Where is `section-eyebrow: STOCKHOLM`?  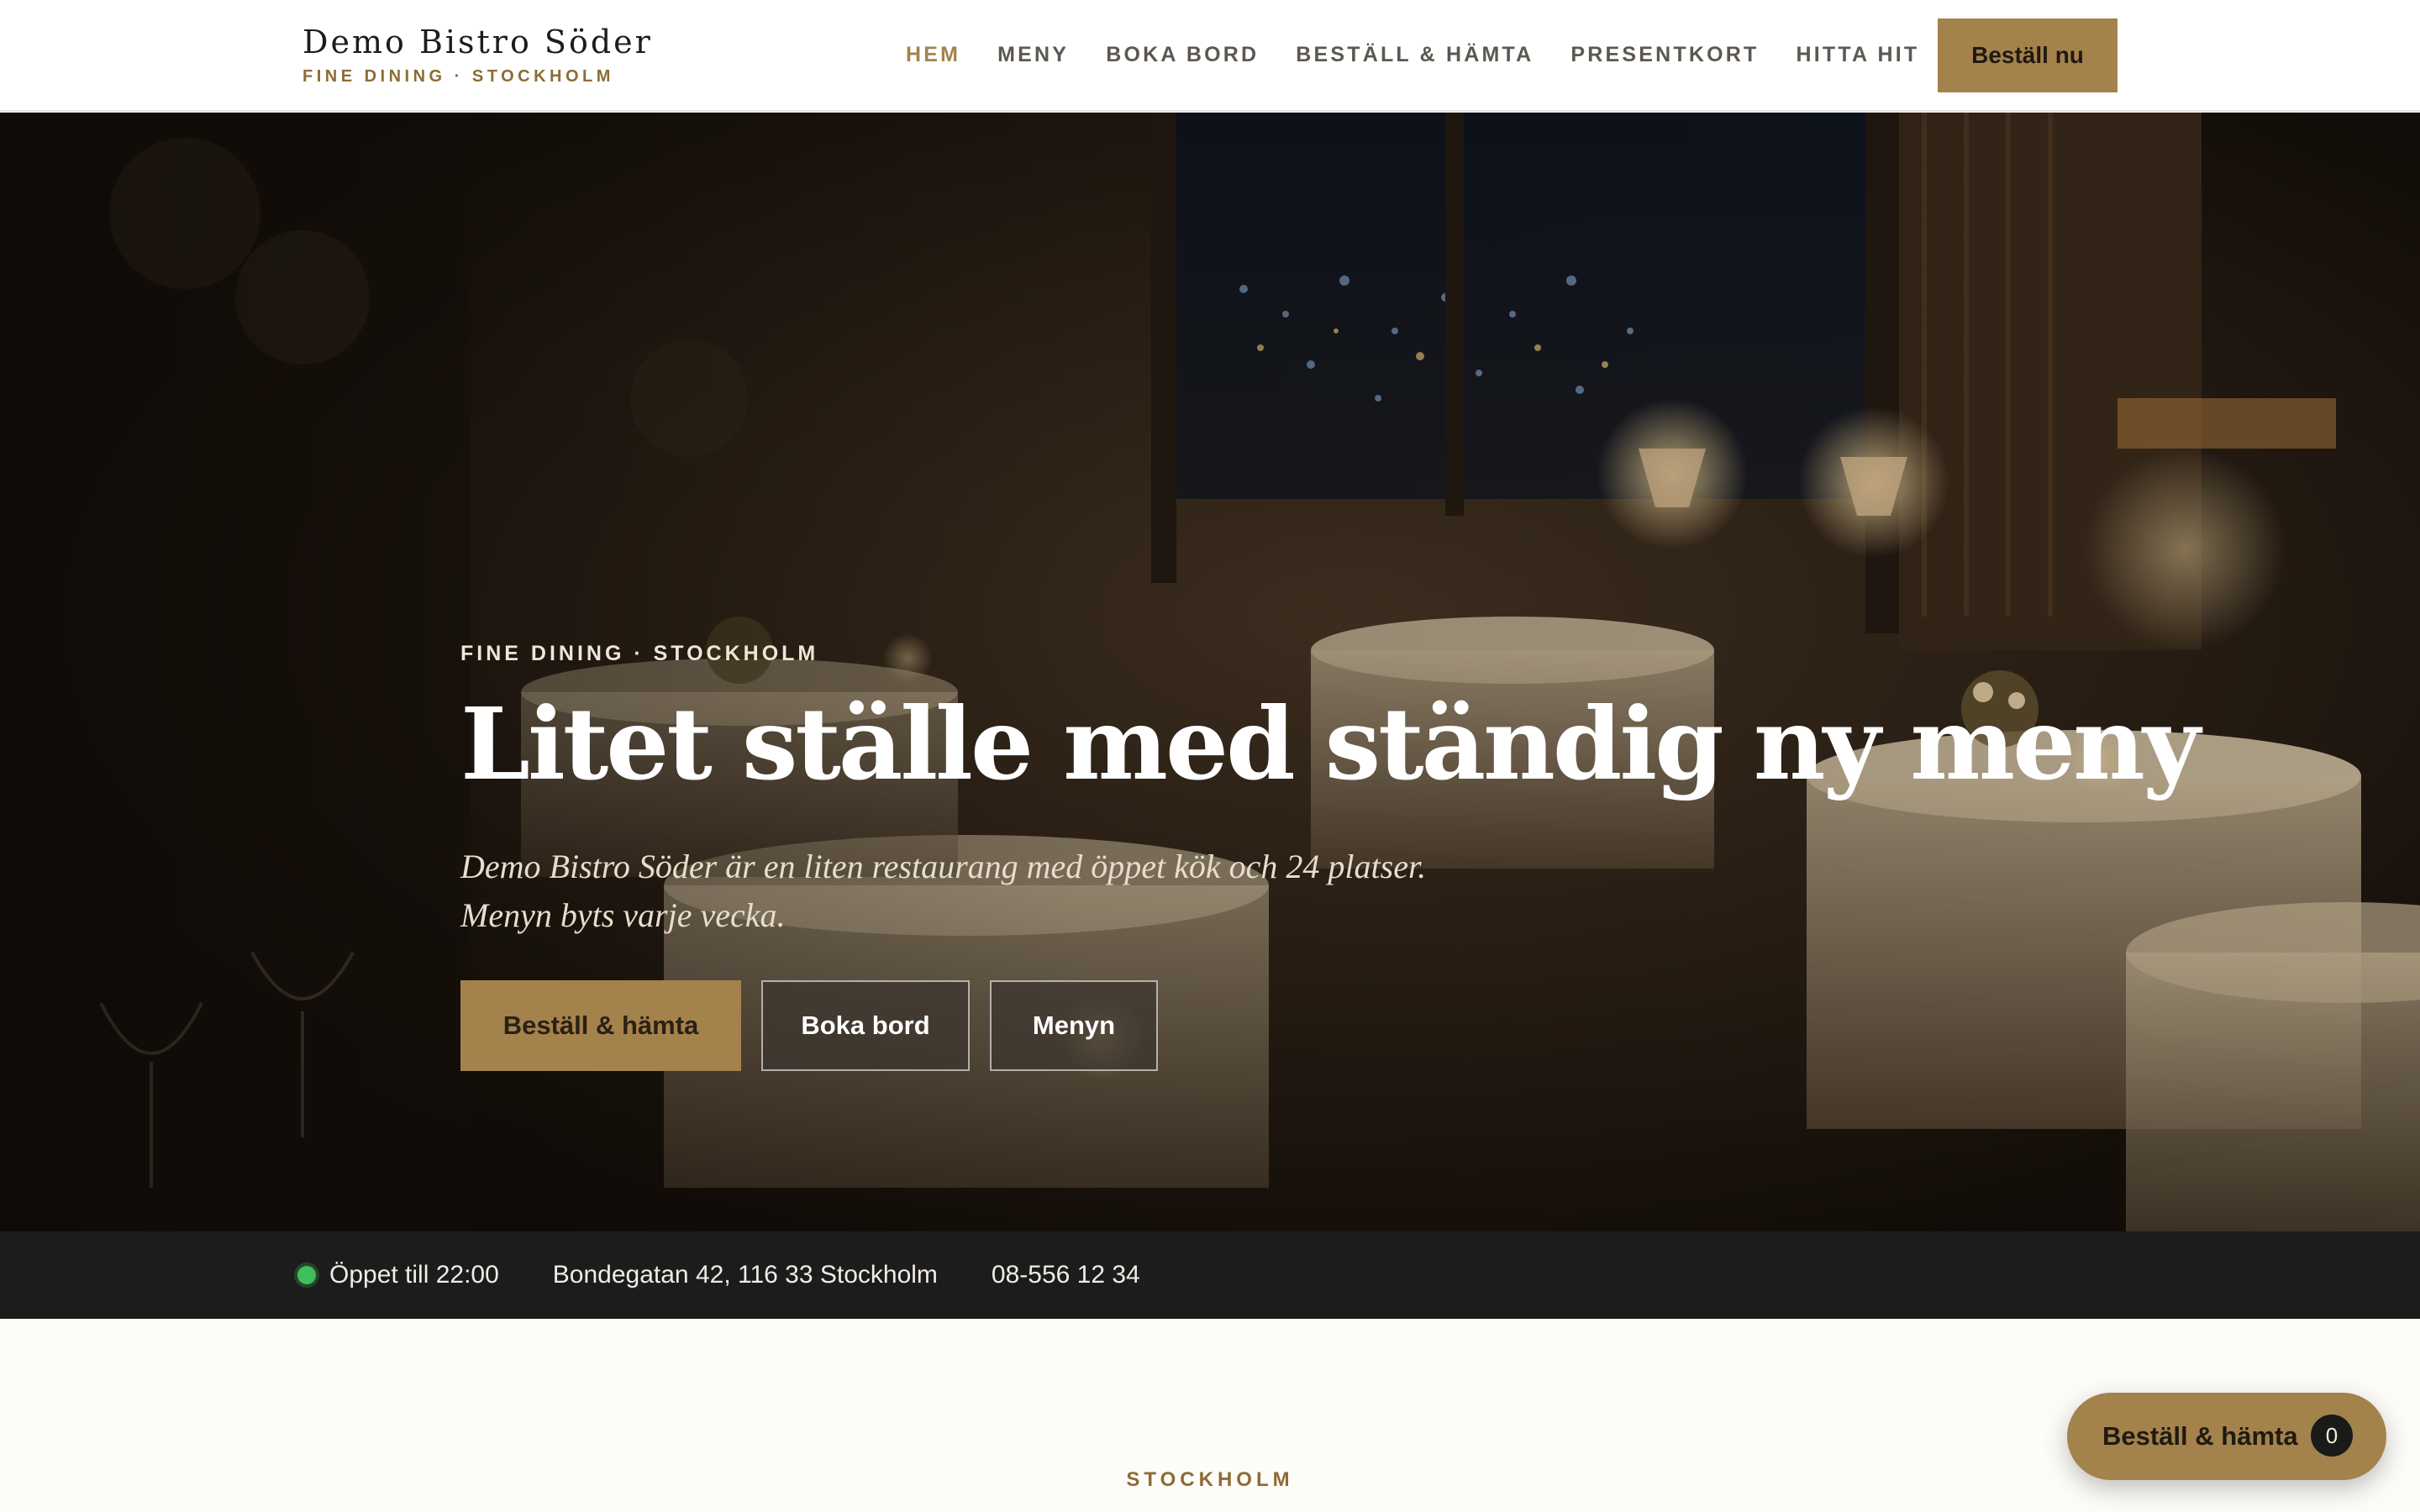 section-eyebrow: STOCKHOLM is located at coordinates (1210, 1479).